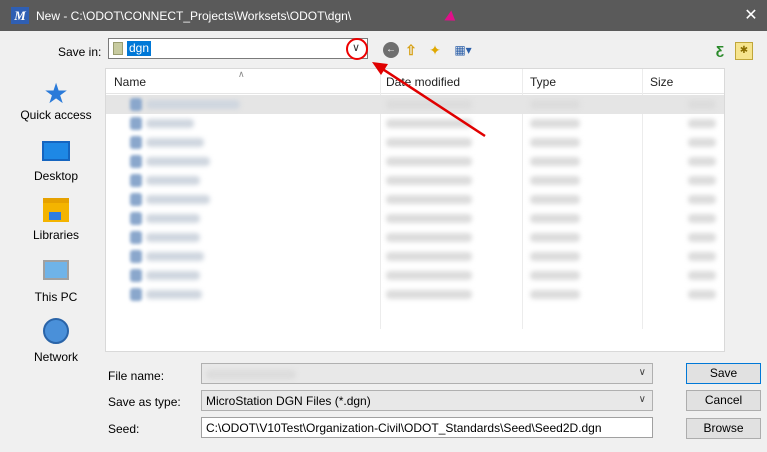  I want to click on close-button: ✕, so click(751, 15).